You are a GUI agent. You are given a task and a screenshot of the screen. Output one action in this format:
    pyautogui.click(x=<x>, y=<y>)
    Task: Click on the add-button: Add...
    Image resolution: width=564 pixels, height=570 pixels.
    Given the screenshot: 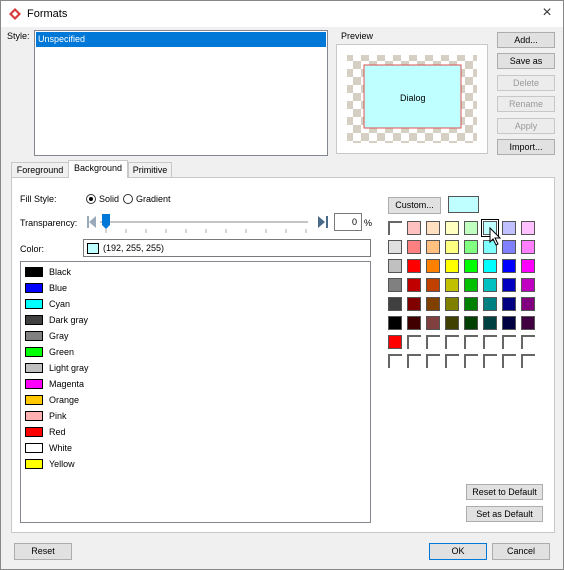 What is the action you would take?
    pyautogui.click(x=526, y=40)
    